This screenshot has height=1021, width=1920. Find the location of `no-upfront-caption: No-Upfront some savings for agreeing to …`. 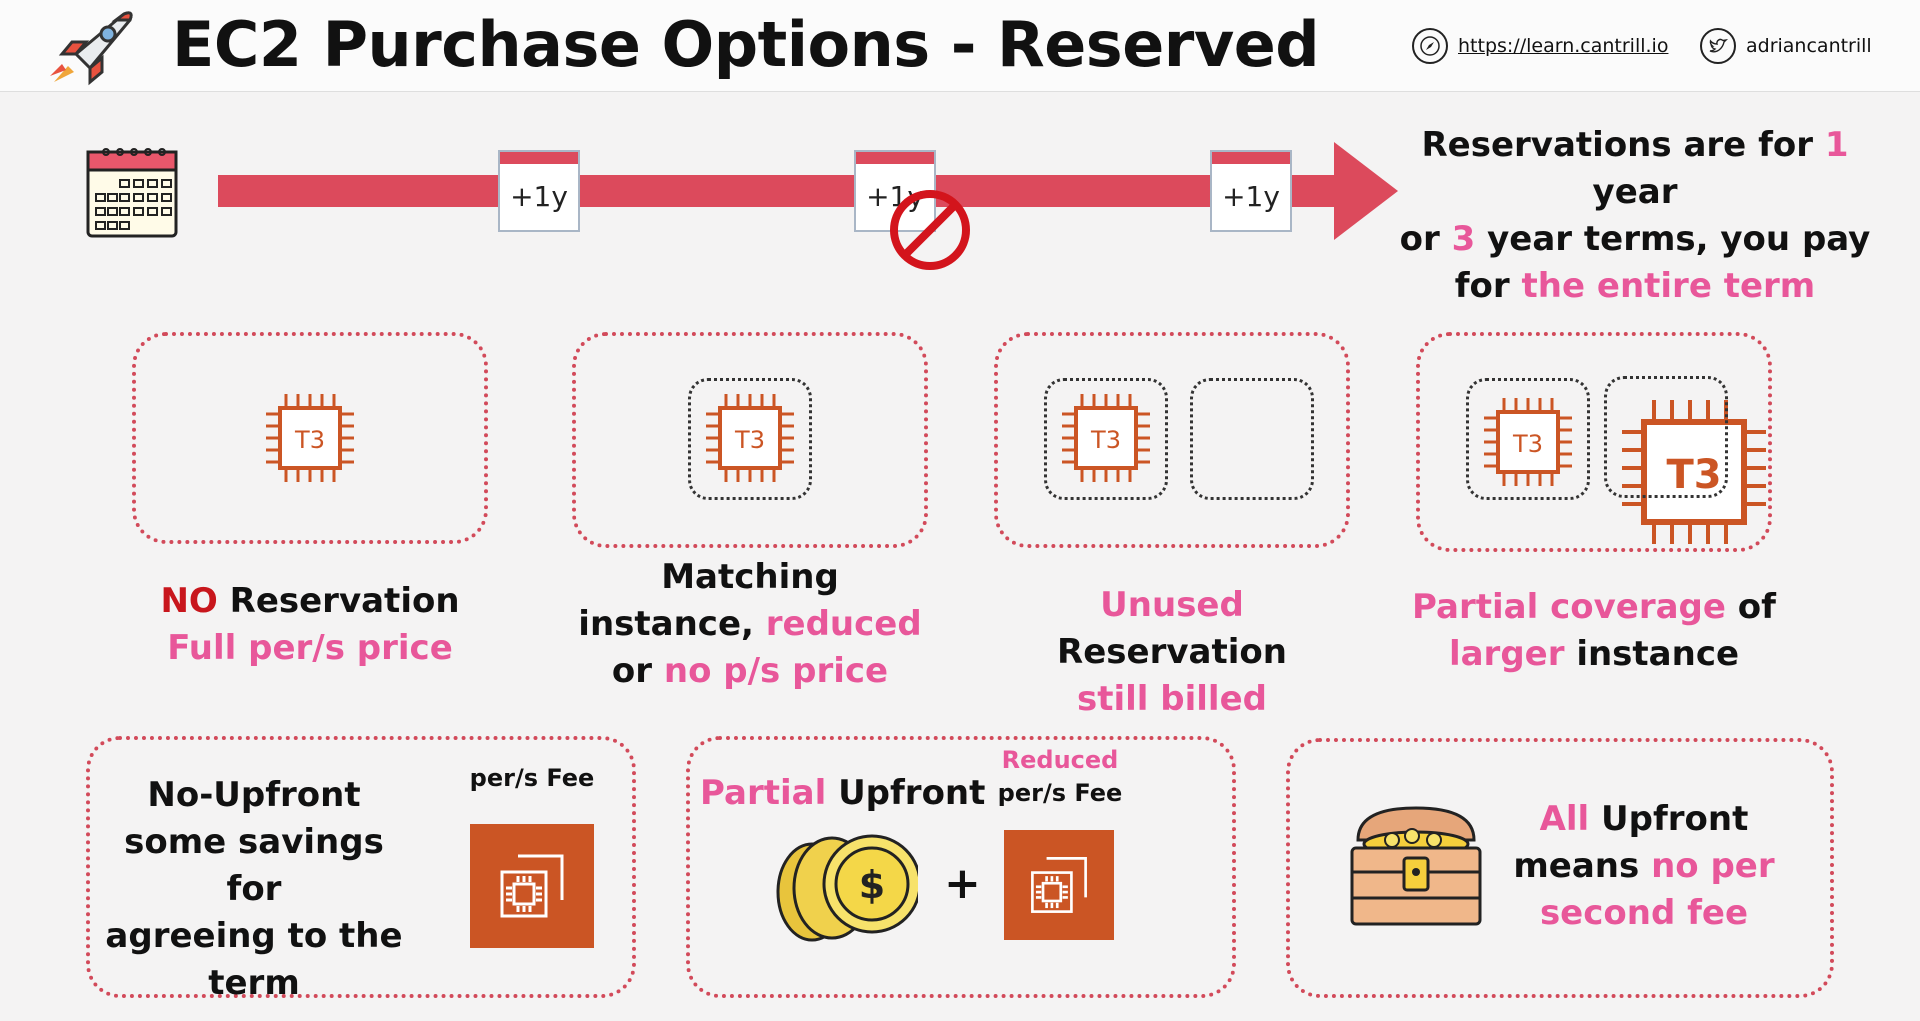

no-upfront-caption: No-Upfront some savings for agreeing to … is located at coordinates (254, 889).